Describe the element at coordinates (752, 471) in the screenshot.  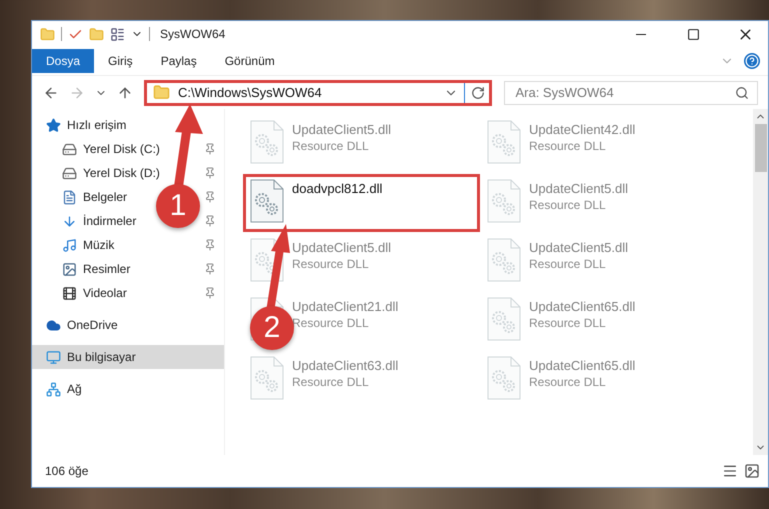
I see `large-icons-view-icon` at that location.